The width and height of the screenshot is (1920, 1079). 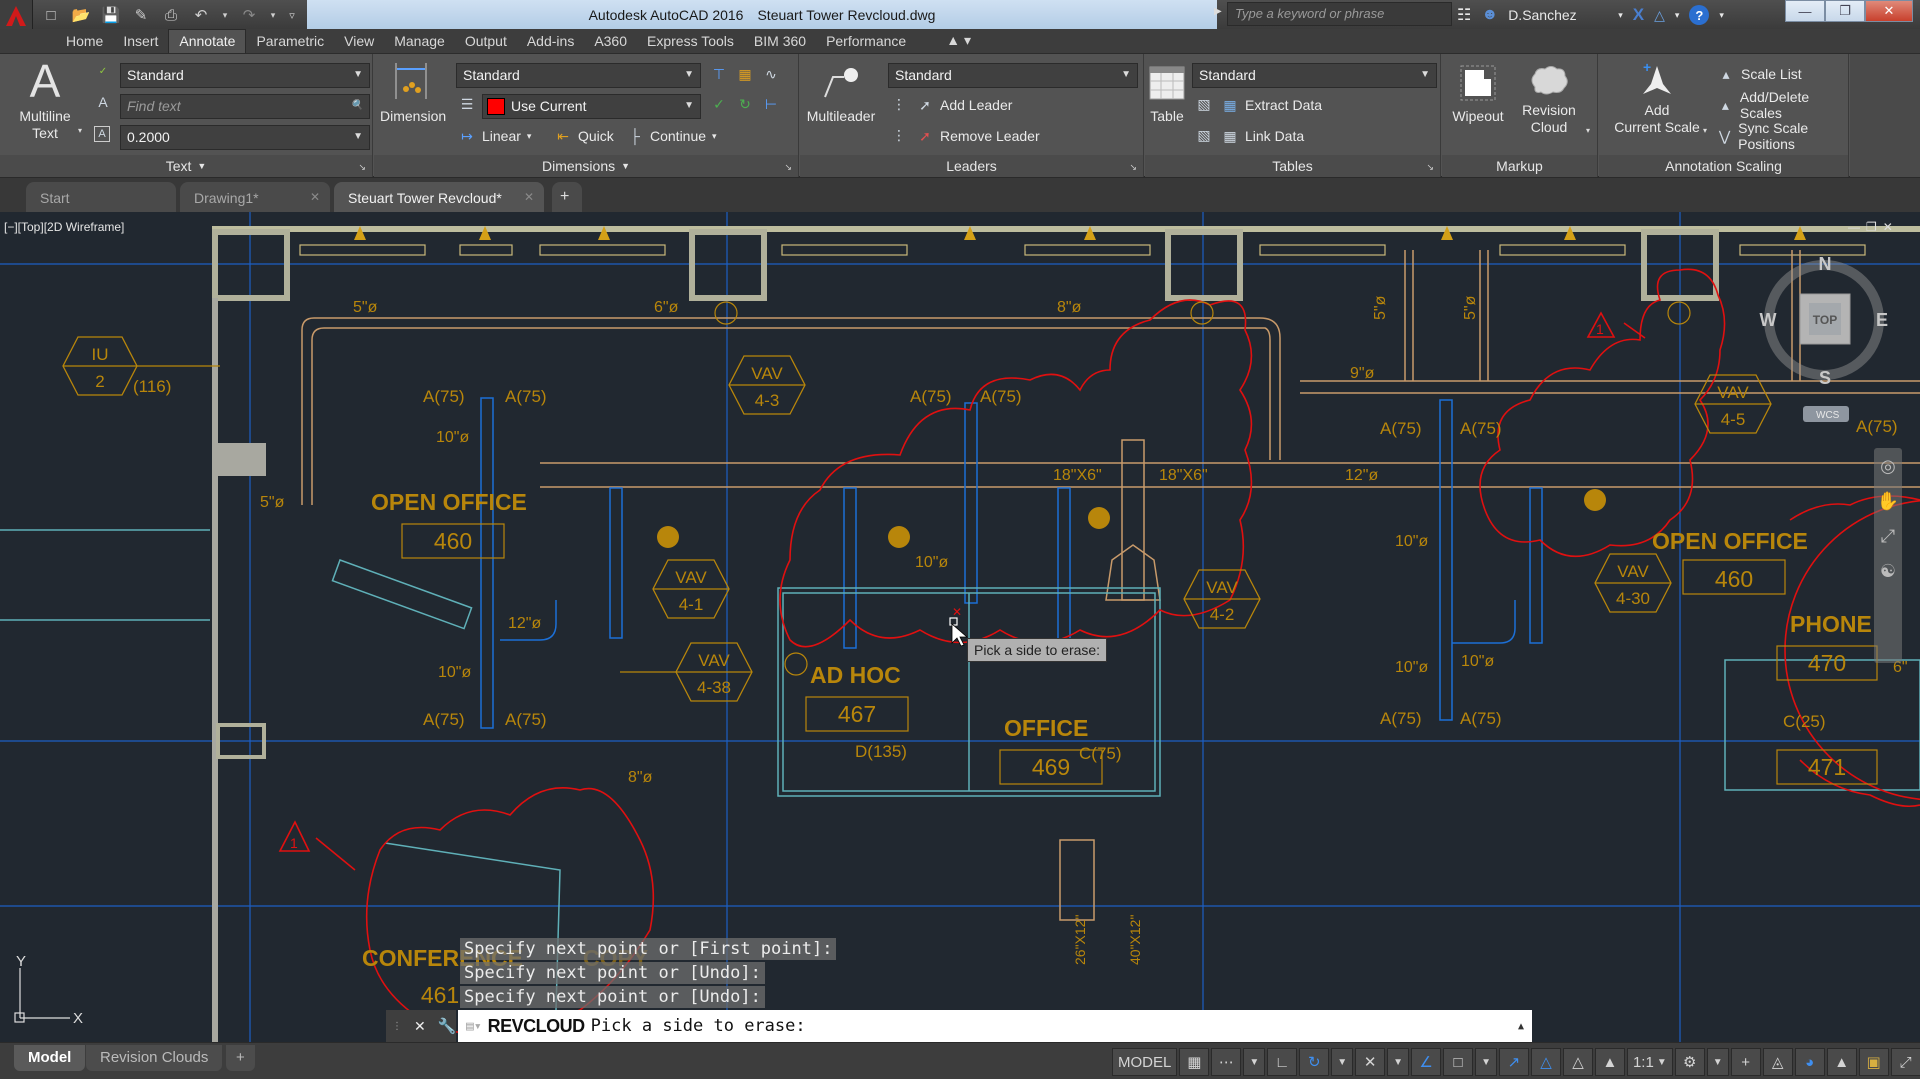 I want to click on revision-cloud-button: Revision Cloud, so click(x=1549, y=97).